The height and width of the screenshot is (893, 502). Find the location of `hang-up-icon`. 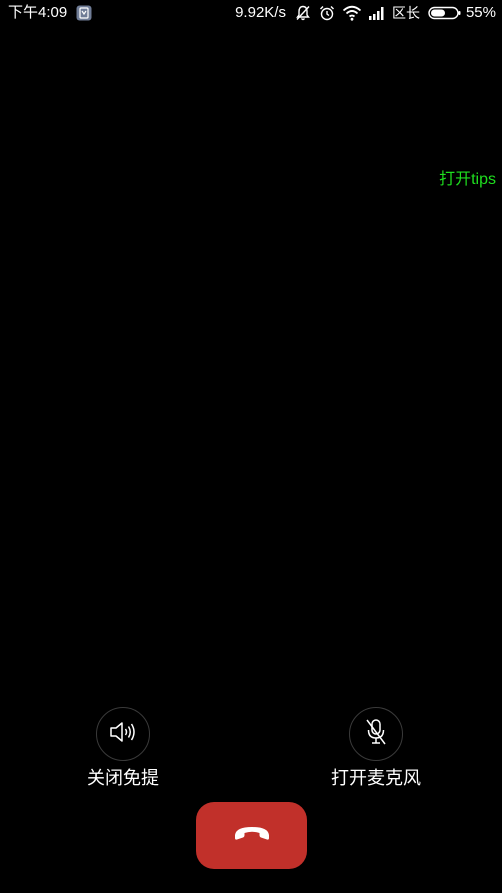

hang-up-icon is located at coordinates (252, 835).